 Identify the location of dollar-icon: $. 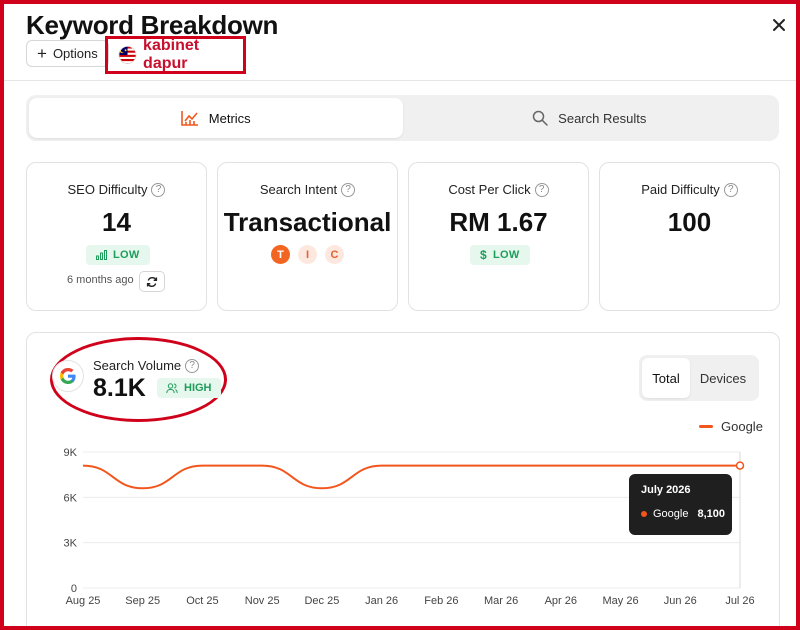
(483, 255).